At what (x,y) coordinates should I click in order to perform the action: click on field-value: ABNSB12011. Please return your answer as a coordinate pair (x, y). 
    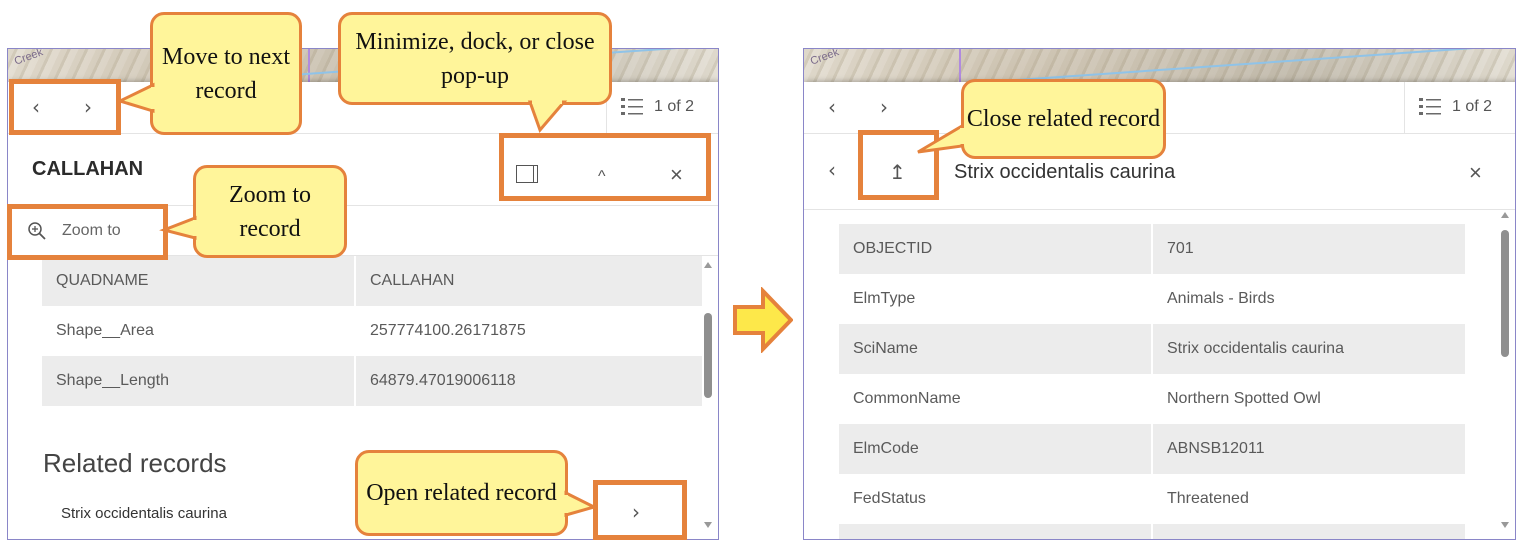
    Looking at the image, I should click on (1308, 449).